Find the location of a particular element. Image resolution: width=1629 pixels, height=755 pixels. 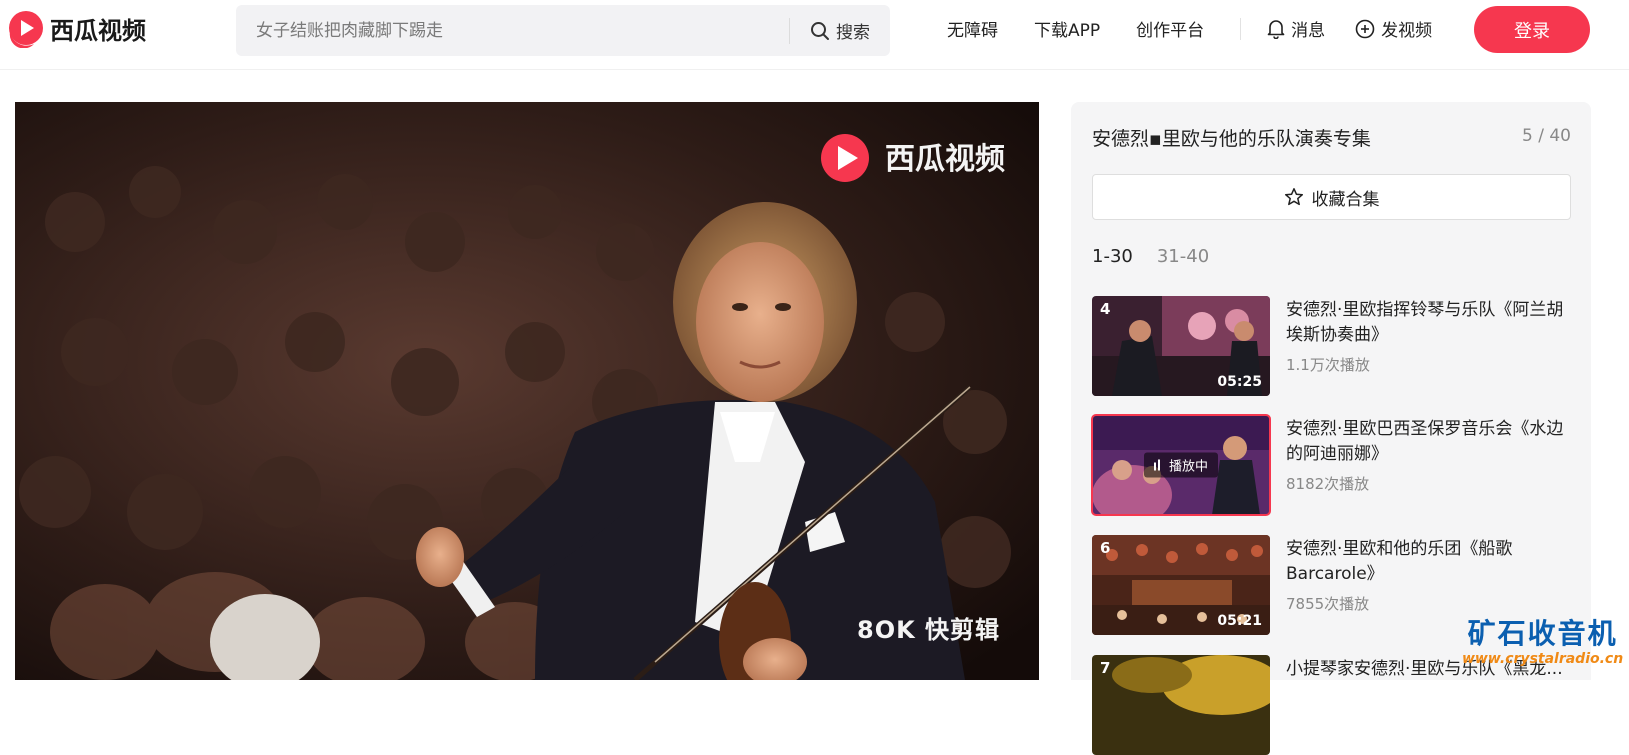

player-watermark-bottom: 8OK 快剪辑 is located at coordinates (929, 630).